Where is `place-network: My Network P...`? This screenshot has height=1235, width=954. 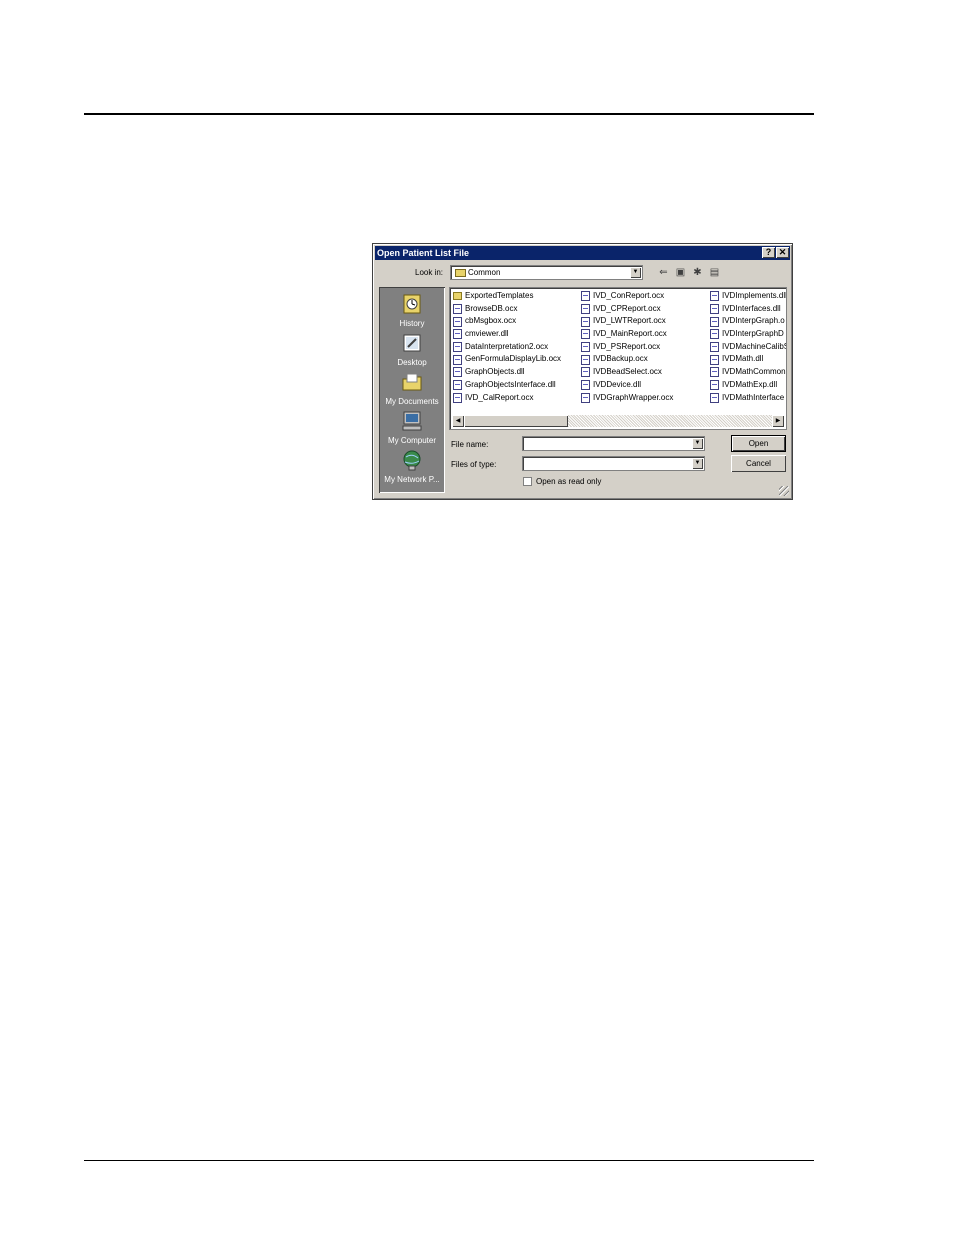
place-network: My Network P... is located at coordinates (412, 466).